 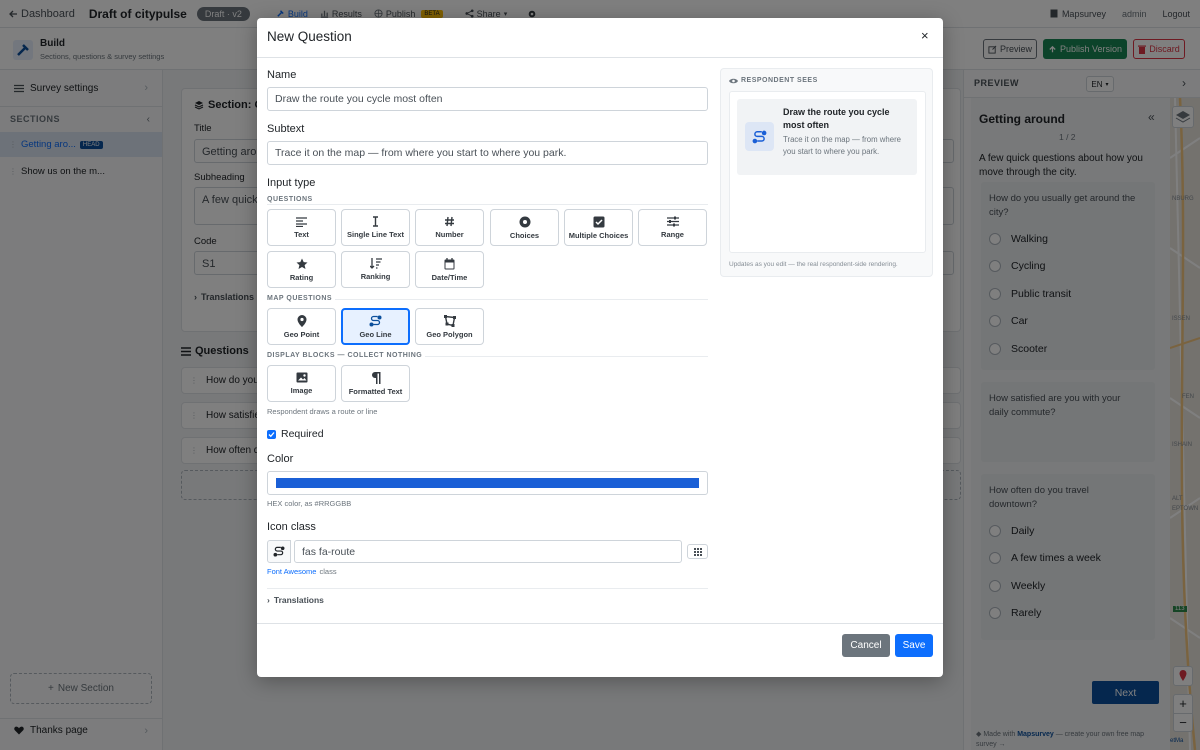 I want to click on modal-header: New Question ×, so click(x=600, y=38).